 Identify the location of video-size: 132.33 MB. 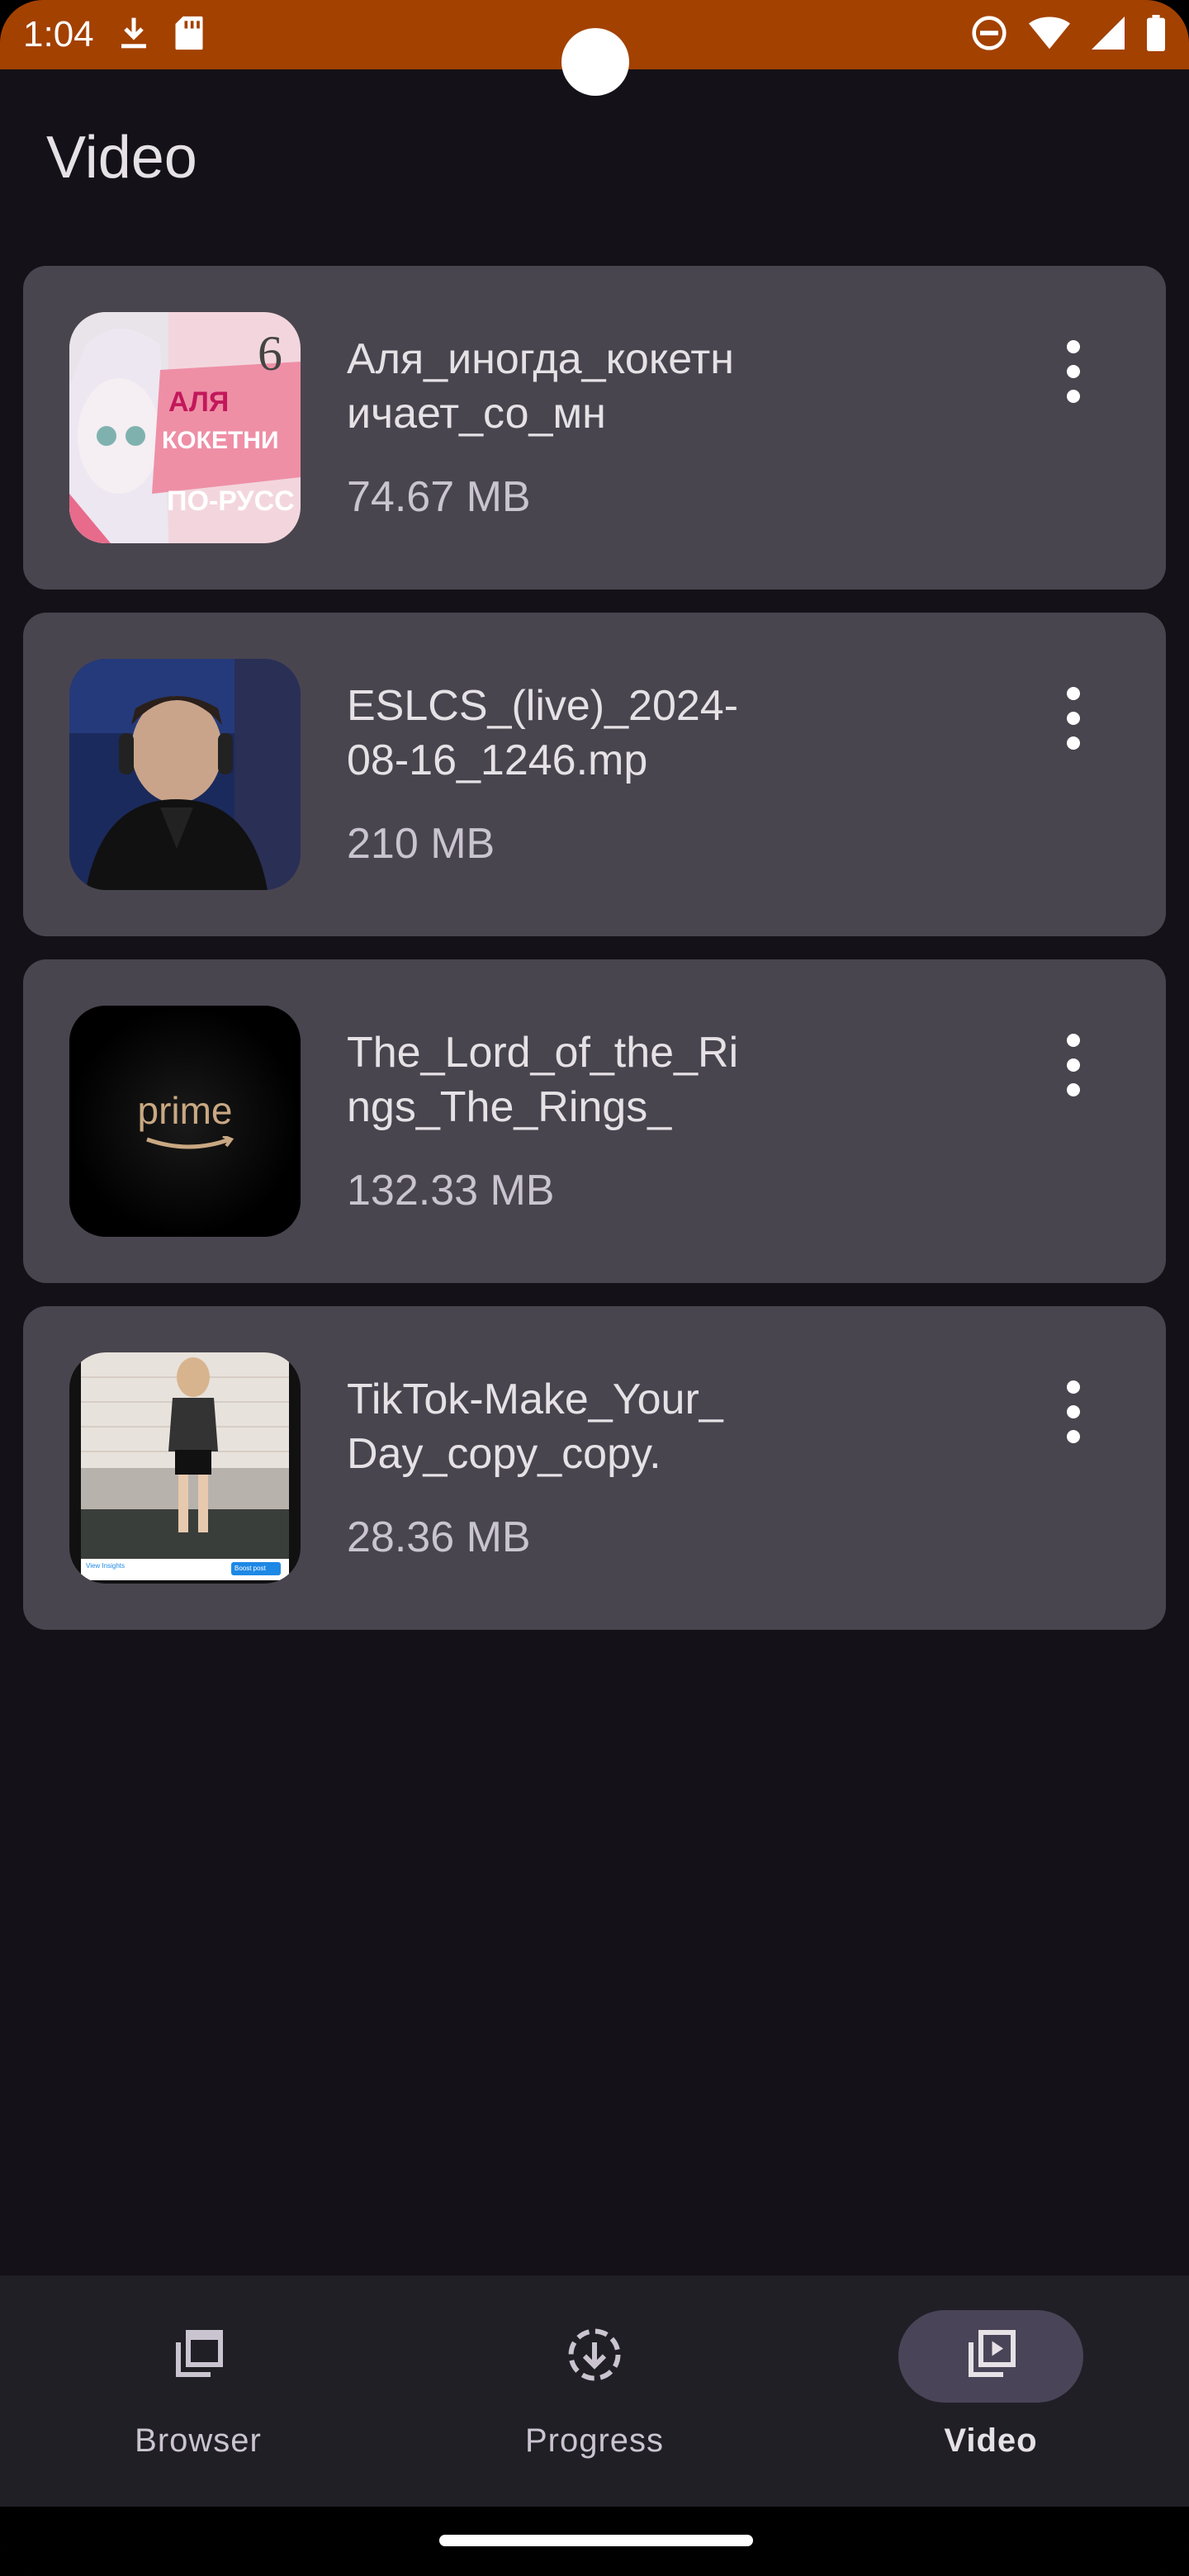
(451, 1191).